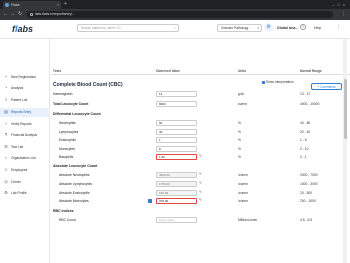 The height and width of the screenshot is (263, 350). What do you see at coordinates (309, 175) in the screenshot?
I see `normal-range: 2000 - 7000` at bounding box center [309, 175].